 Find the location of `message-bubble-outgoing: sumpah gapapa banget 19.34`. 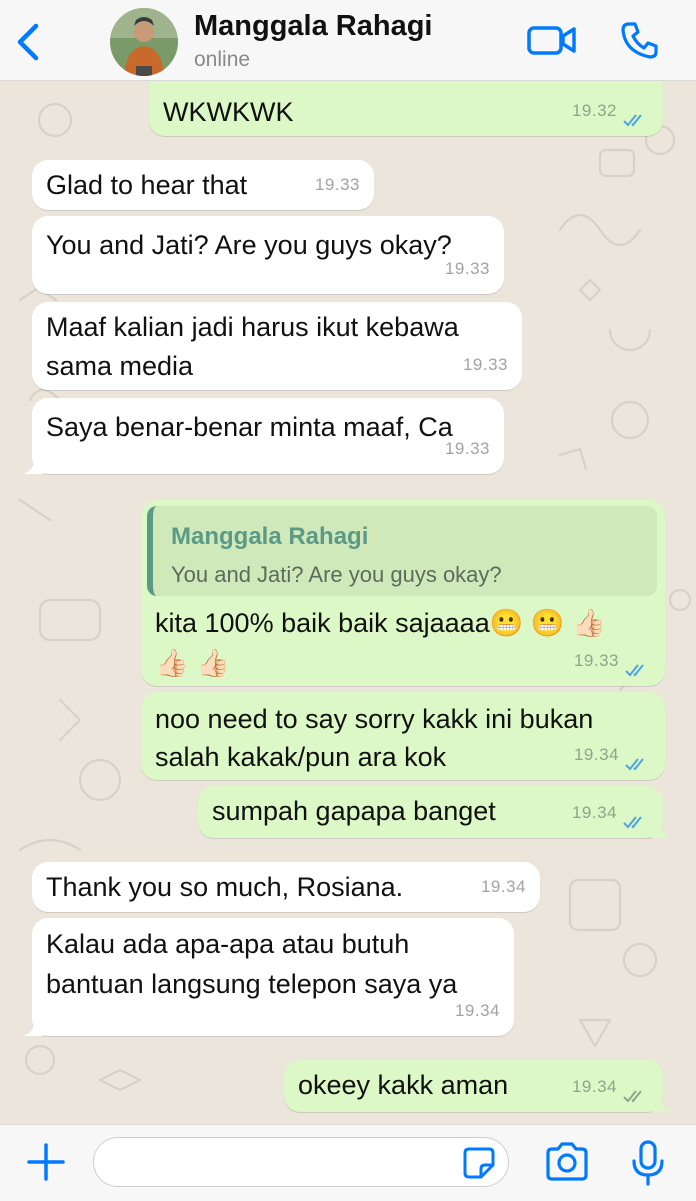

message-bubble-outgoing: sumpah gapapa banget 19.34 is located at coordinates (435, 812).